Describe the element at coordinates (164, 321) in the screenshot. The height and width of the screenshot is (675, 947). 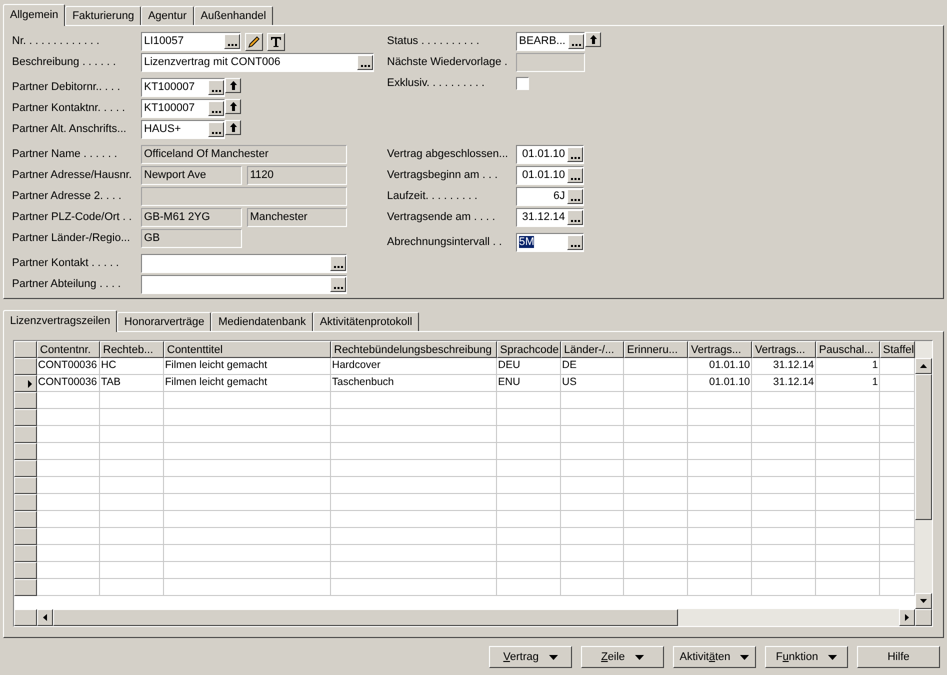
I see `tab: Honorarverträge` at that location.